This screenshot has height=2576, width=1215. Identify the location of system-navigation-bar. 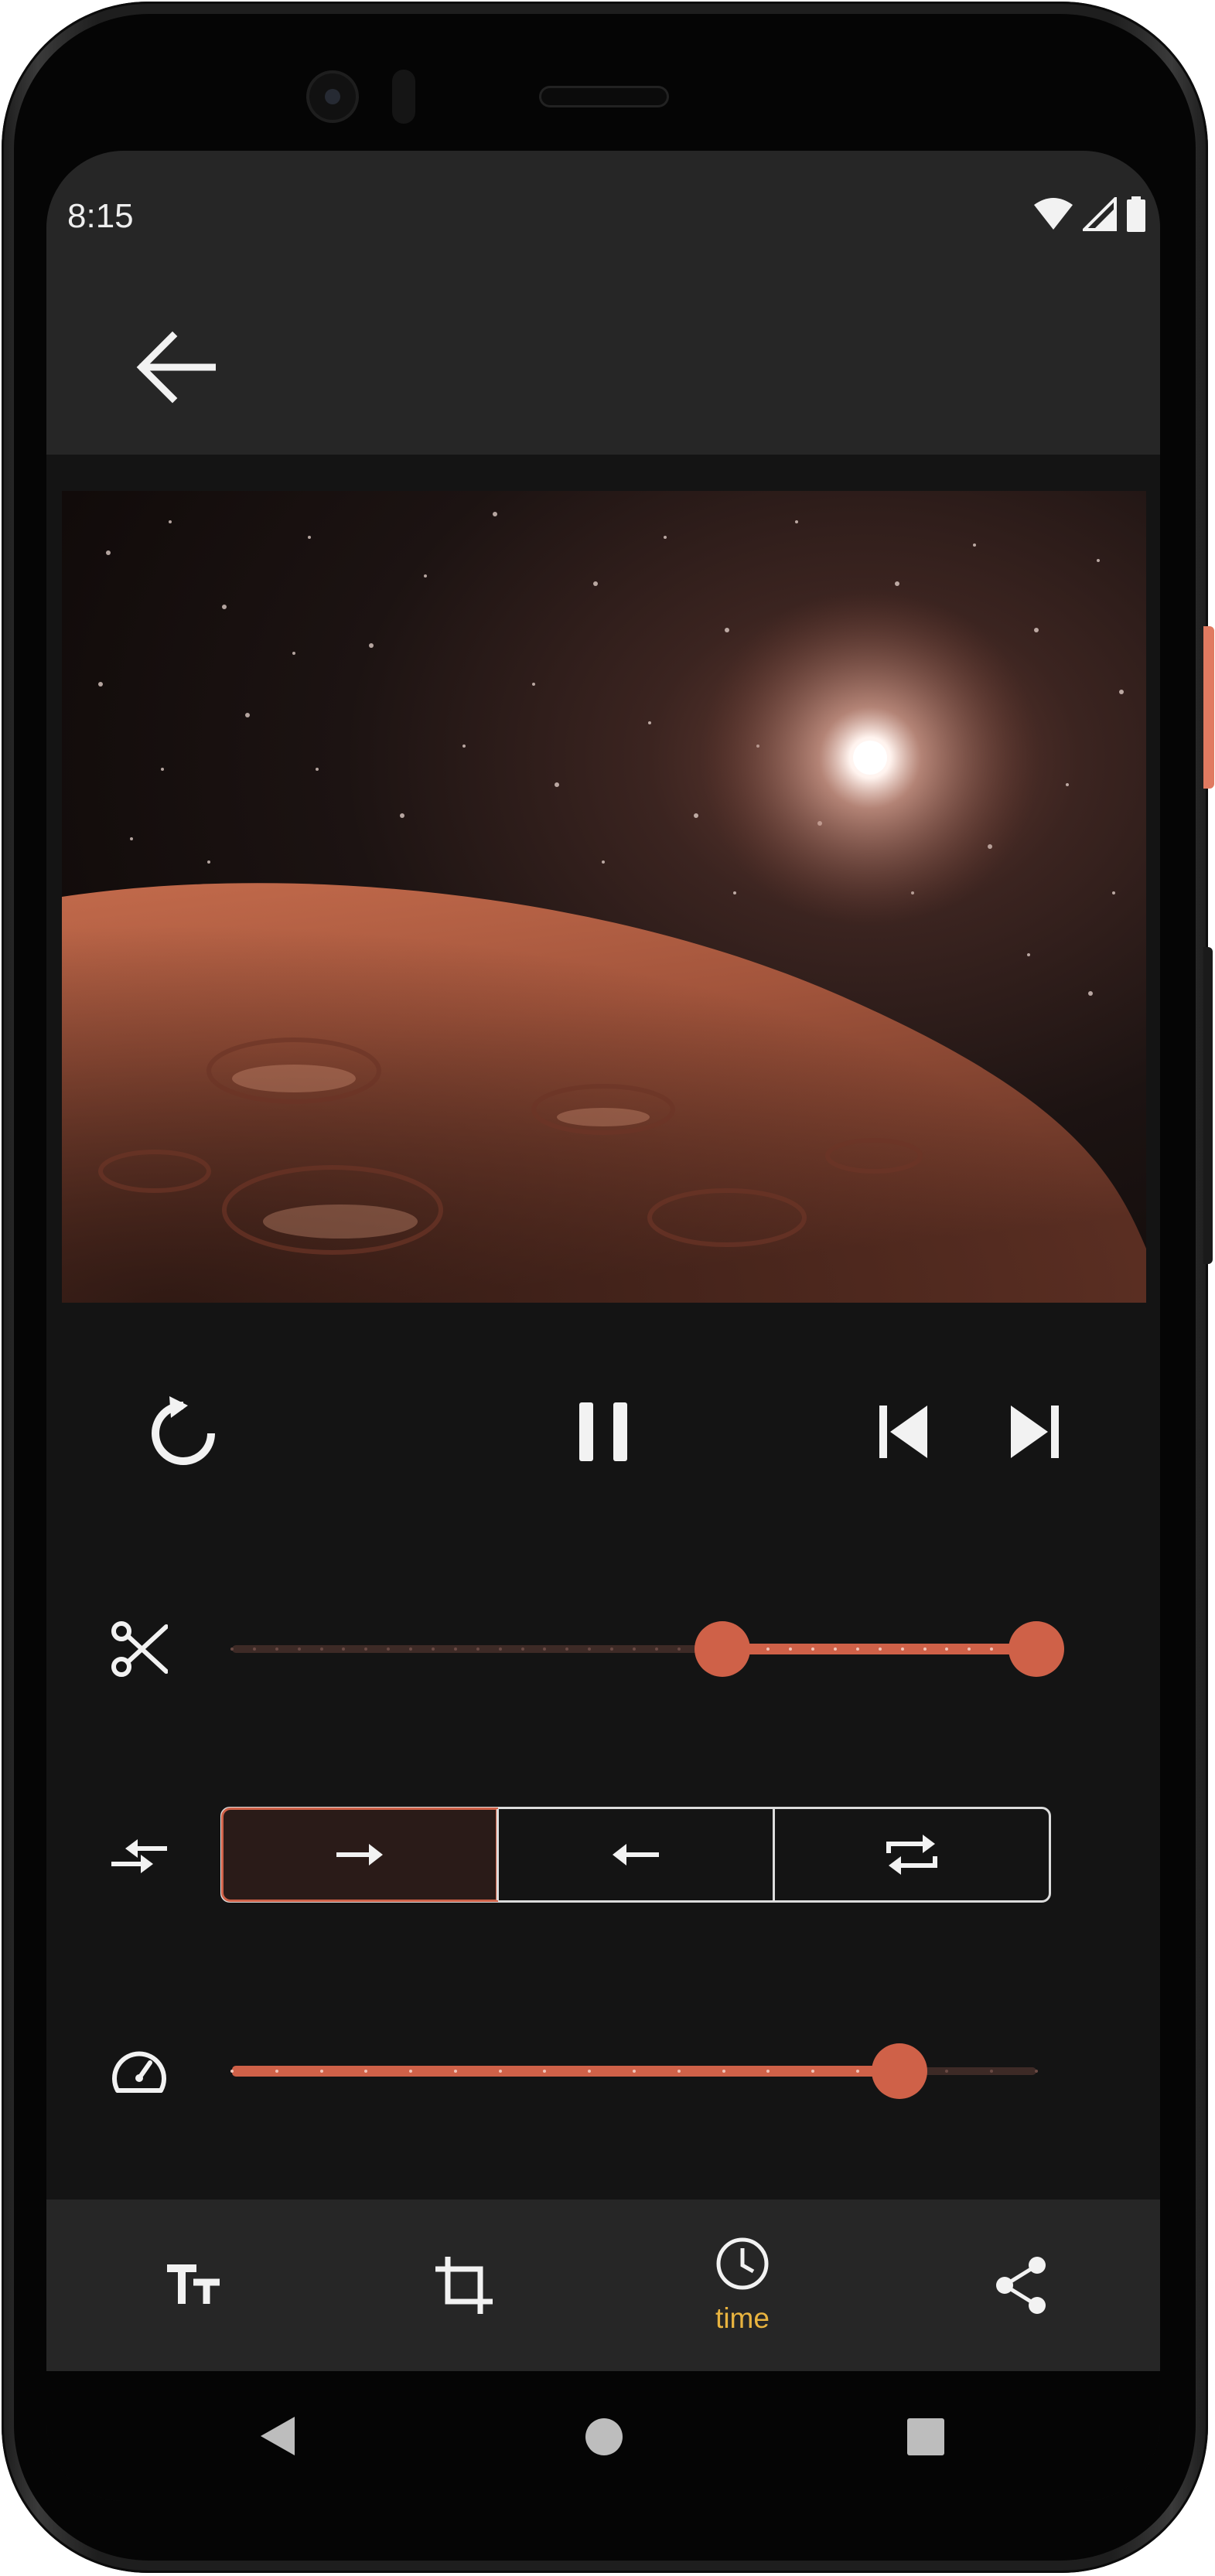
(603, 2436).